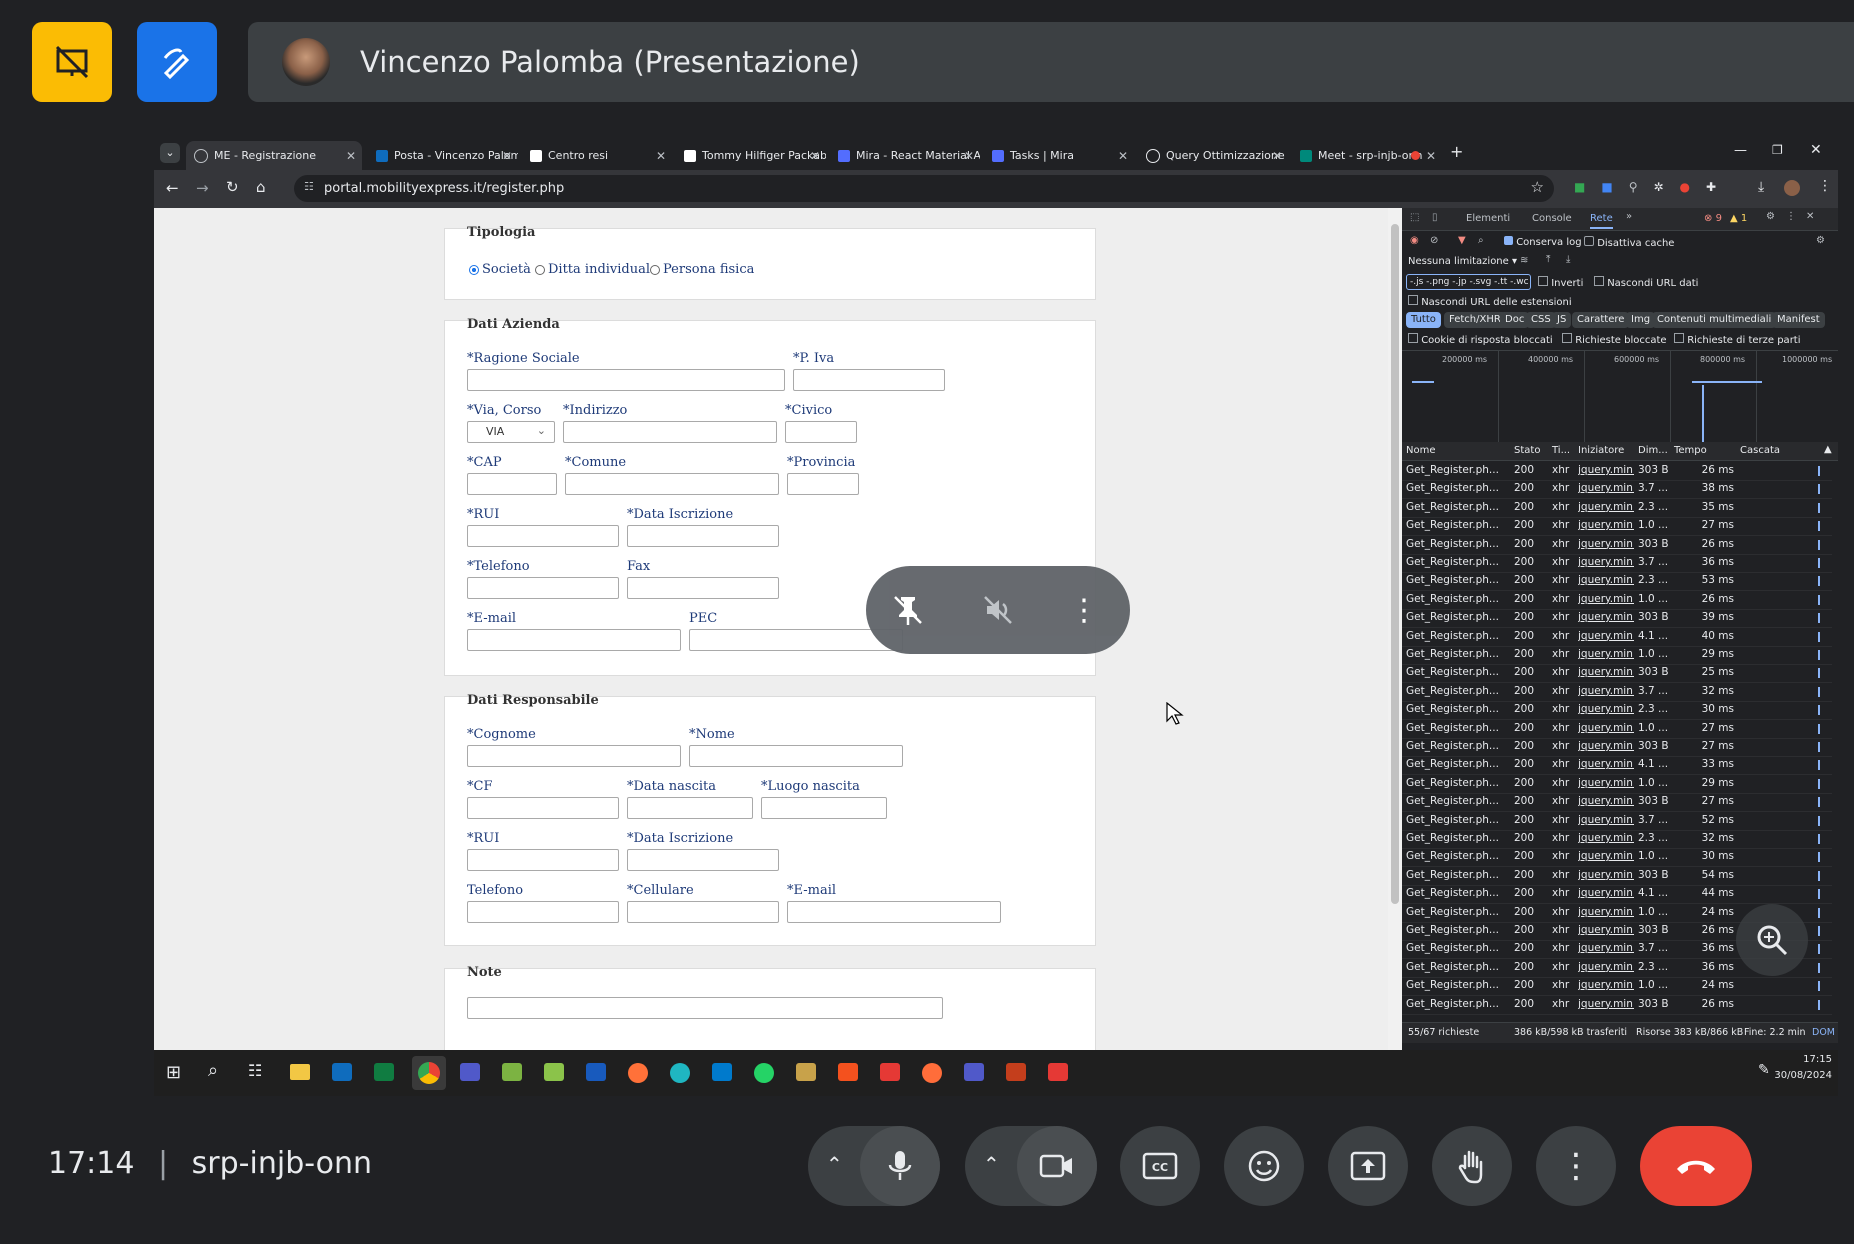 Image resolution: width=1854 pixels, height=1244 pixels. Describe the element at coordinates (702, 269) in the screenshot. I see `radio-persona-fisica: Persona fisica` at that location.